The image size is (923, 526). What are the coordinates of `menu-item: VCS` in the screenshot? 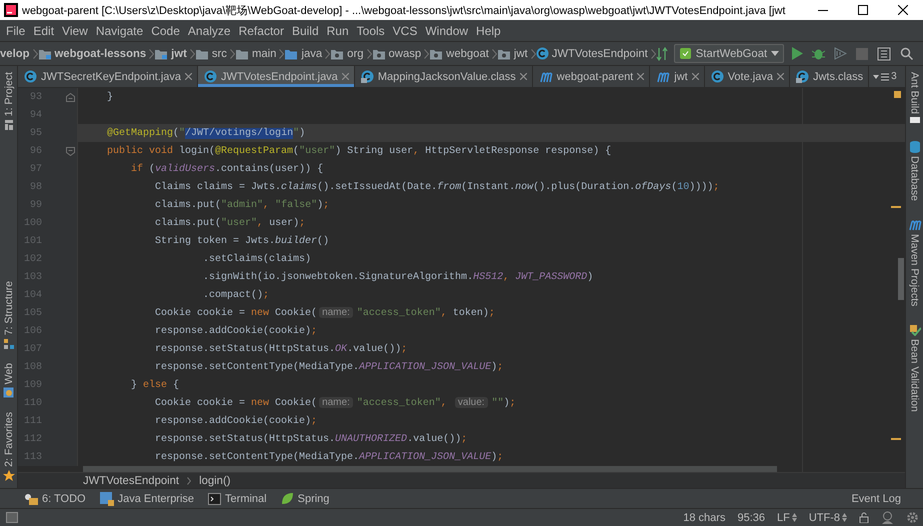 It's located at (405, 31).